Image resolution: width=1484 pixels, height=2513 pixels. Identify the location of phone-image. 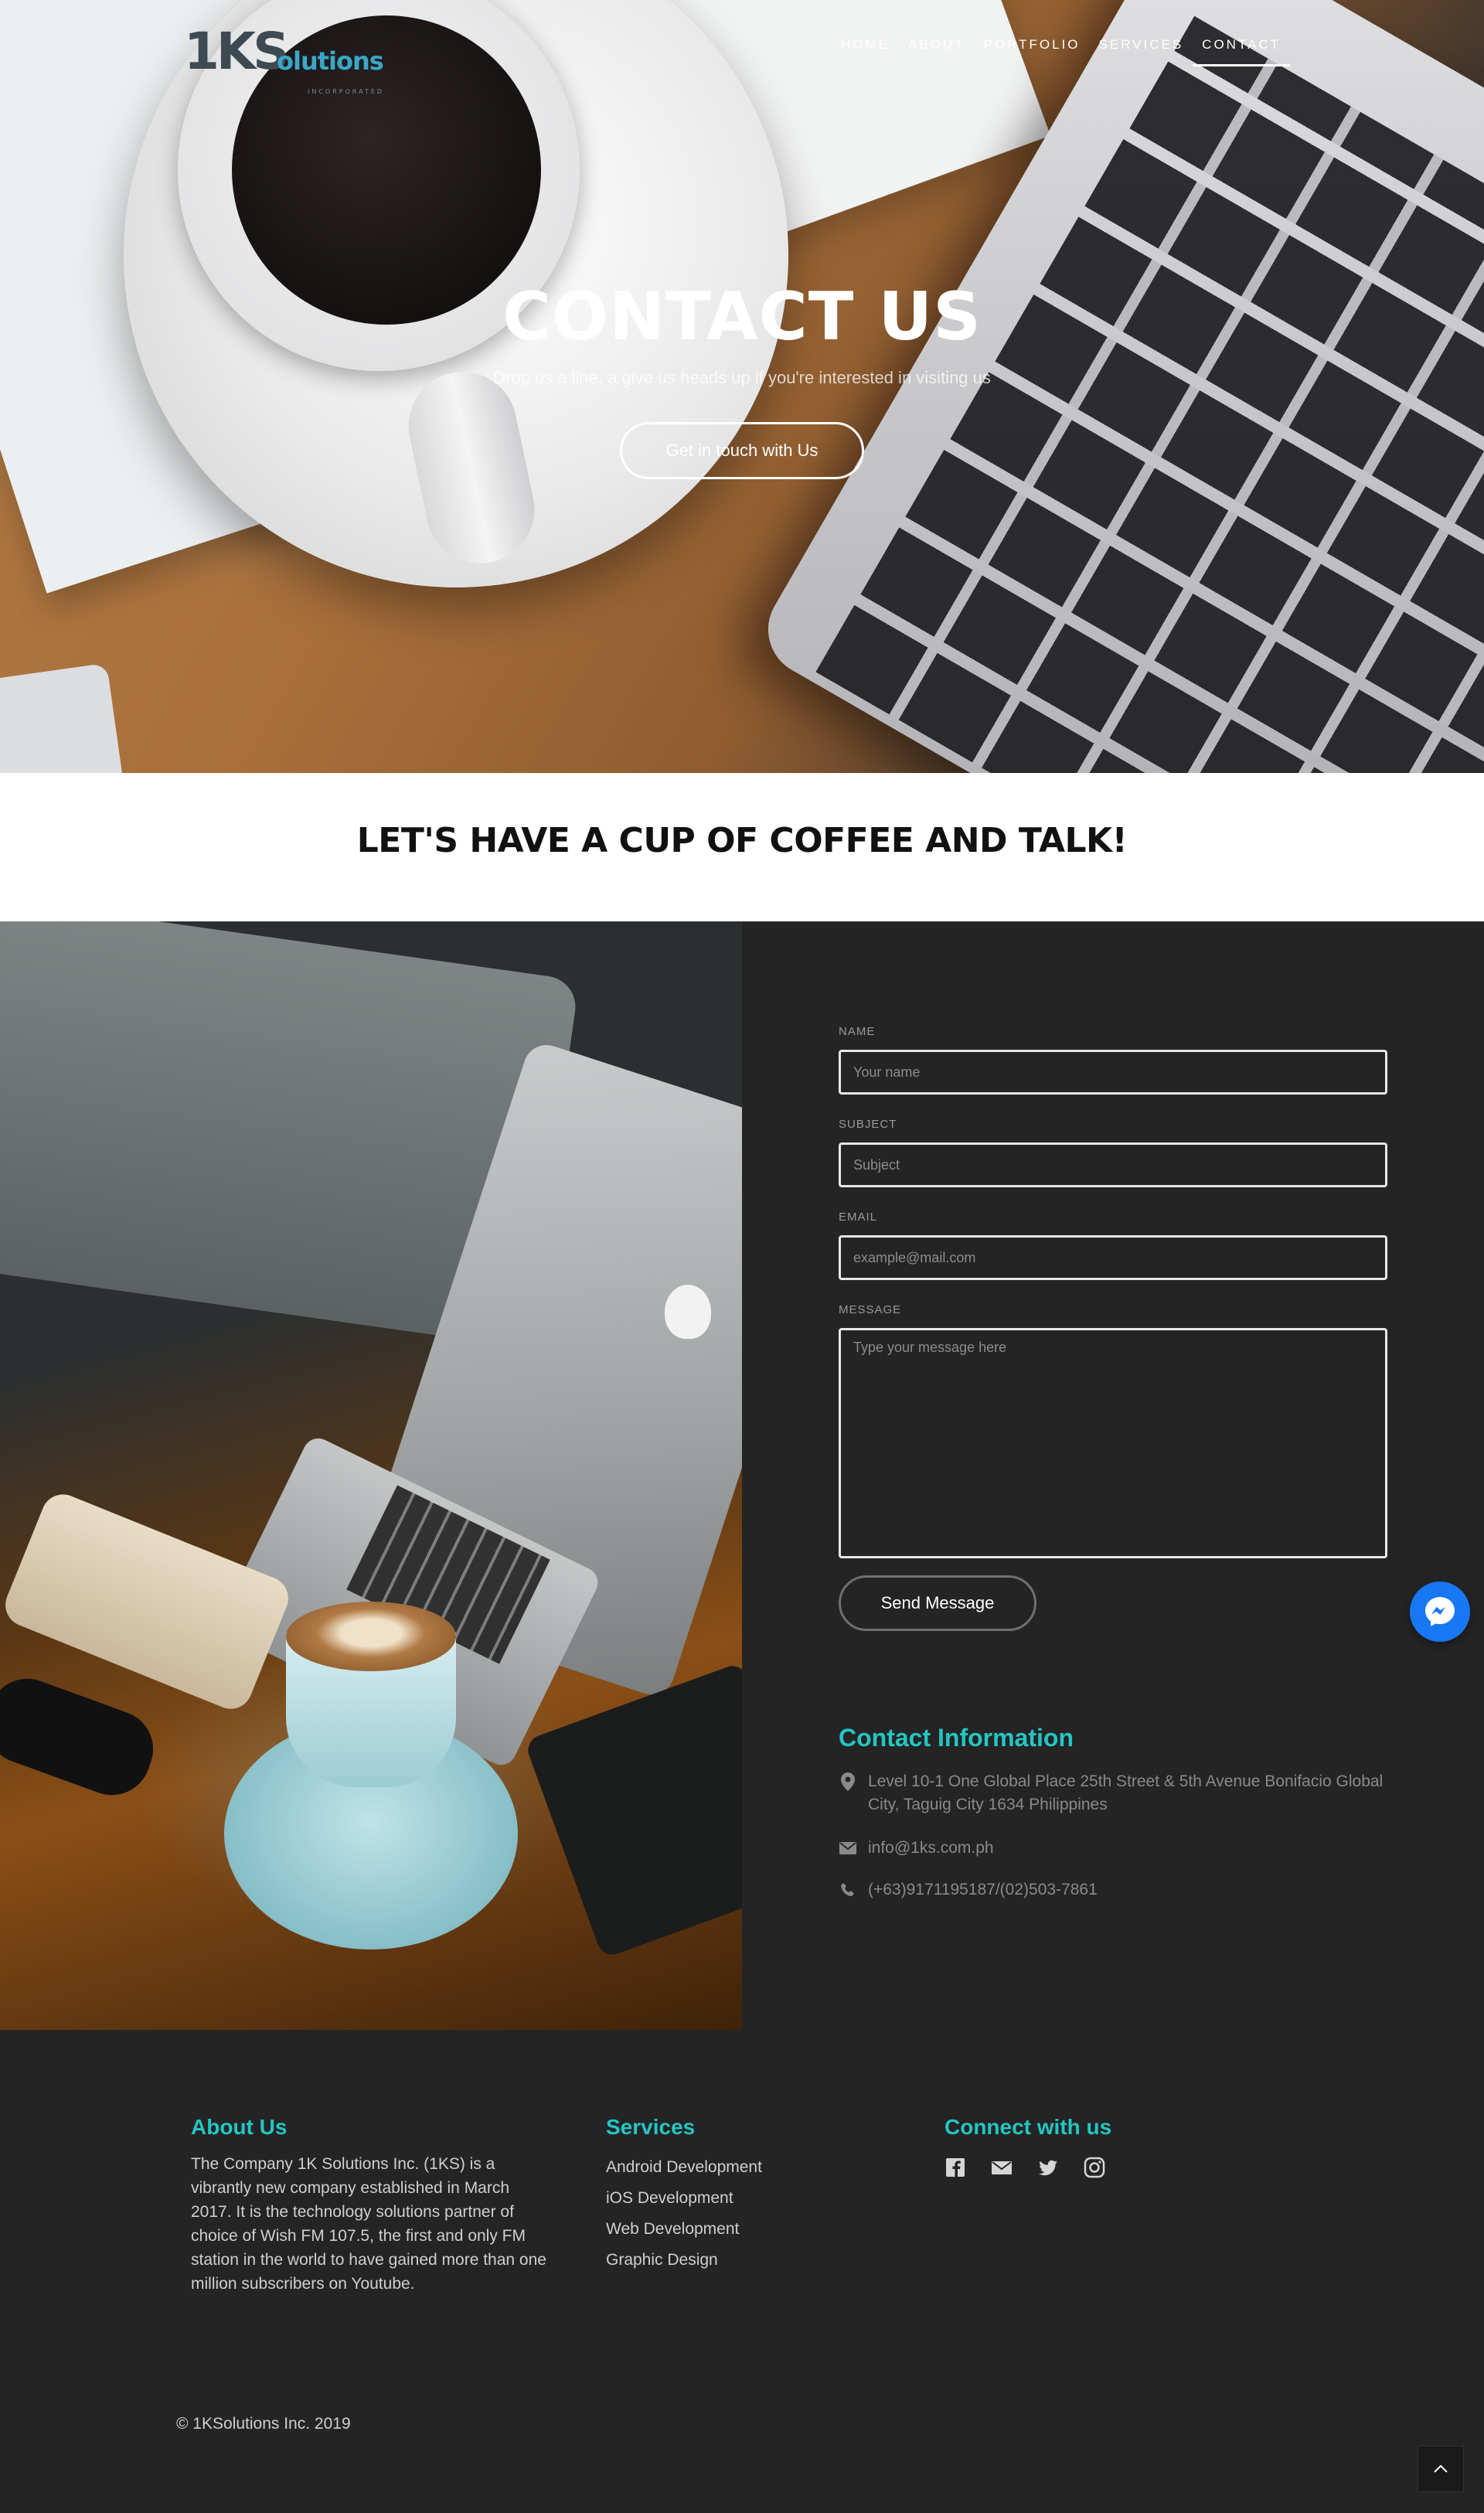
(62, 717).